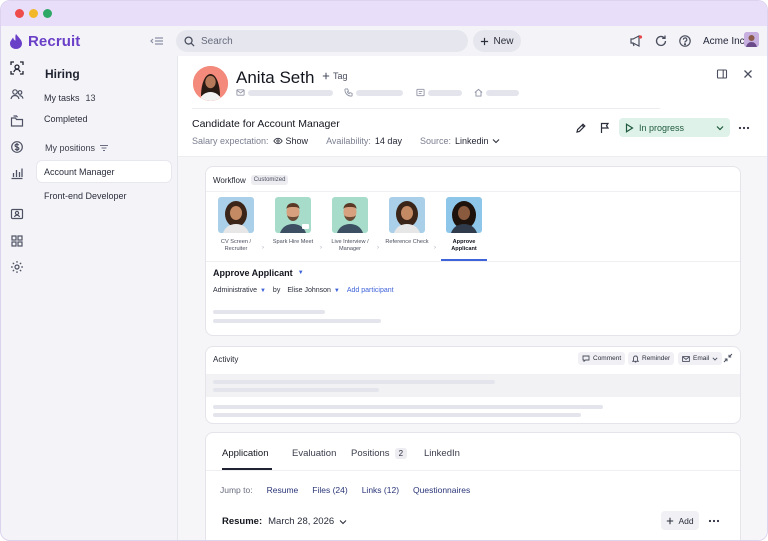  I want to click on workflow-step-reference-check: Reference Check, so click(407, 221).